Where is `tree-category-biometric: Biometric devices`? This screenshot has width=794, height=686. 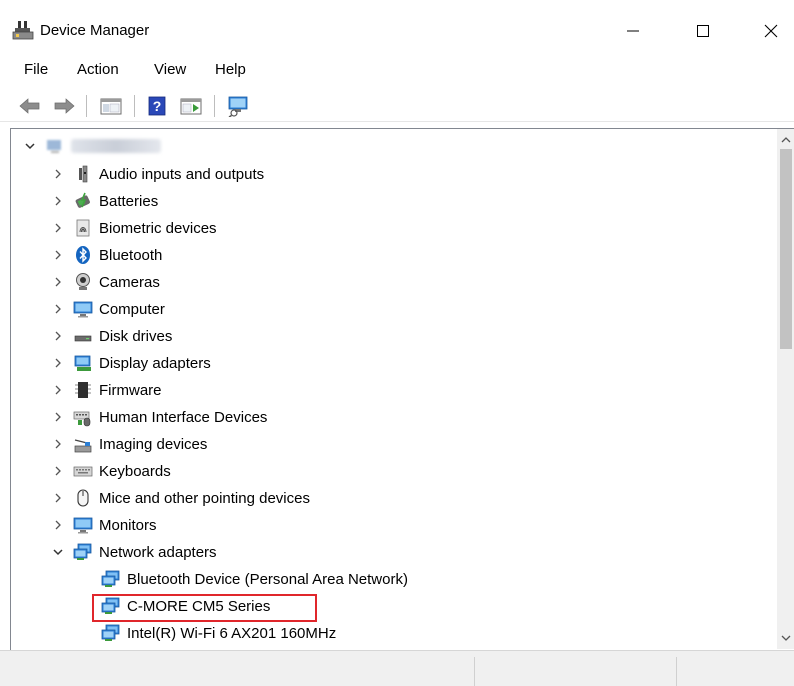
tree-category-biometric: Biometric devices is located at coordinates (134, 228).